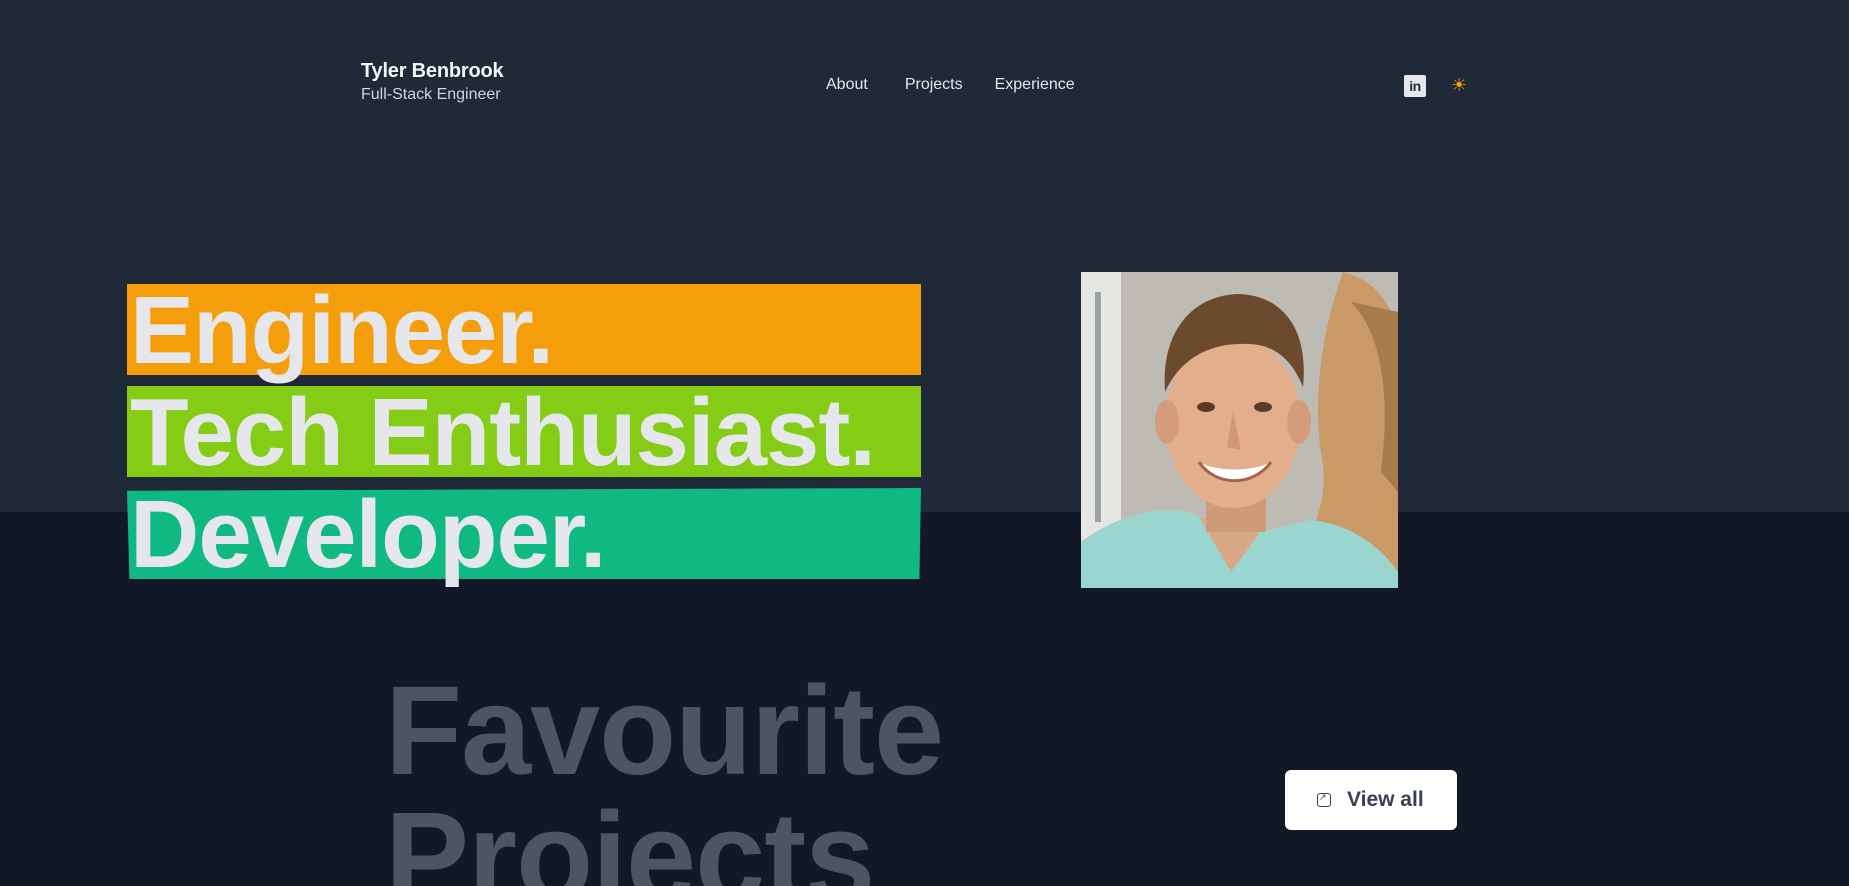 This screenshot has height=886, width=1849. Describe the element at coordinates (664, 730) in the screenshot. I see `projects-heading-line1: Favourite` at that location.